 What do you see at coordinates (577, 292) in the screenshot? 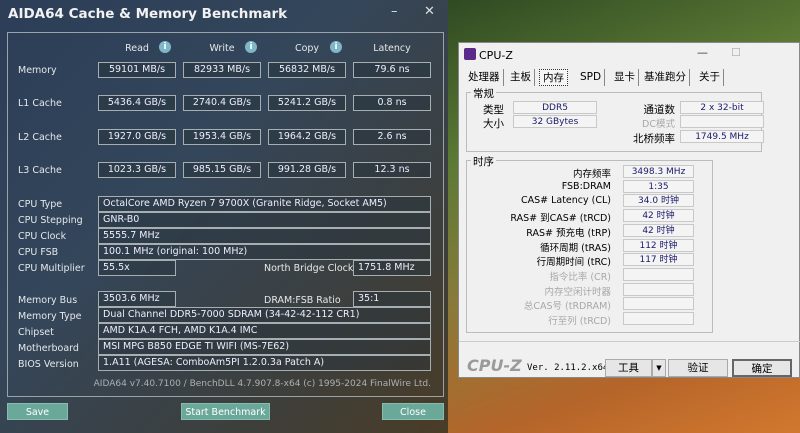
I see `timing-label: 内存空闲计时器` at bounding box center [577, 292].